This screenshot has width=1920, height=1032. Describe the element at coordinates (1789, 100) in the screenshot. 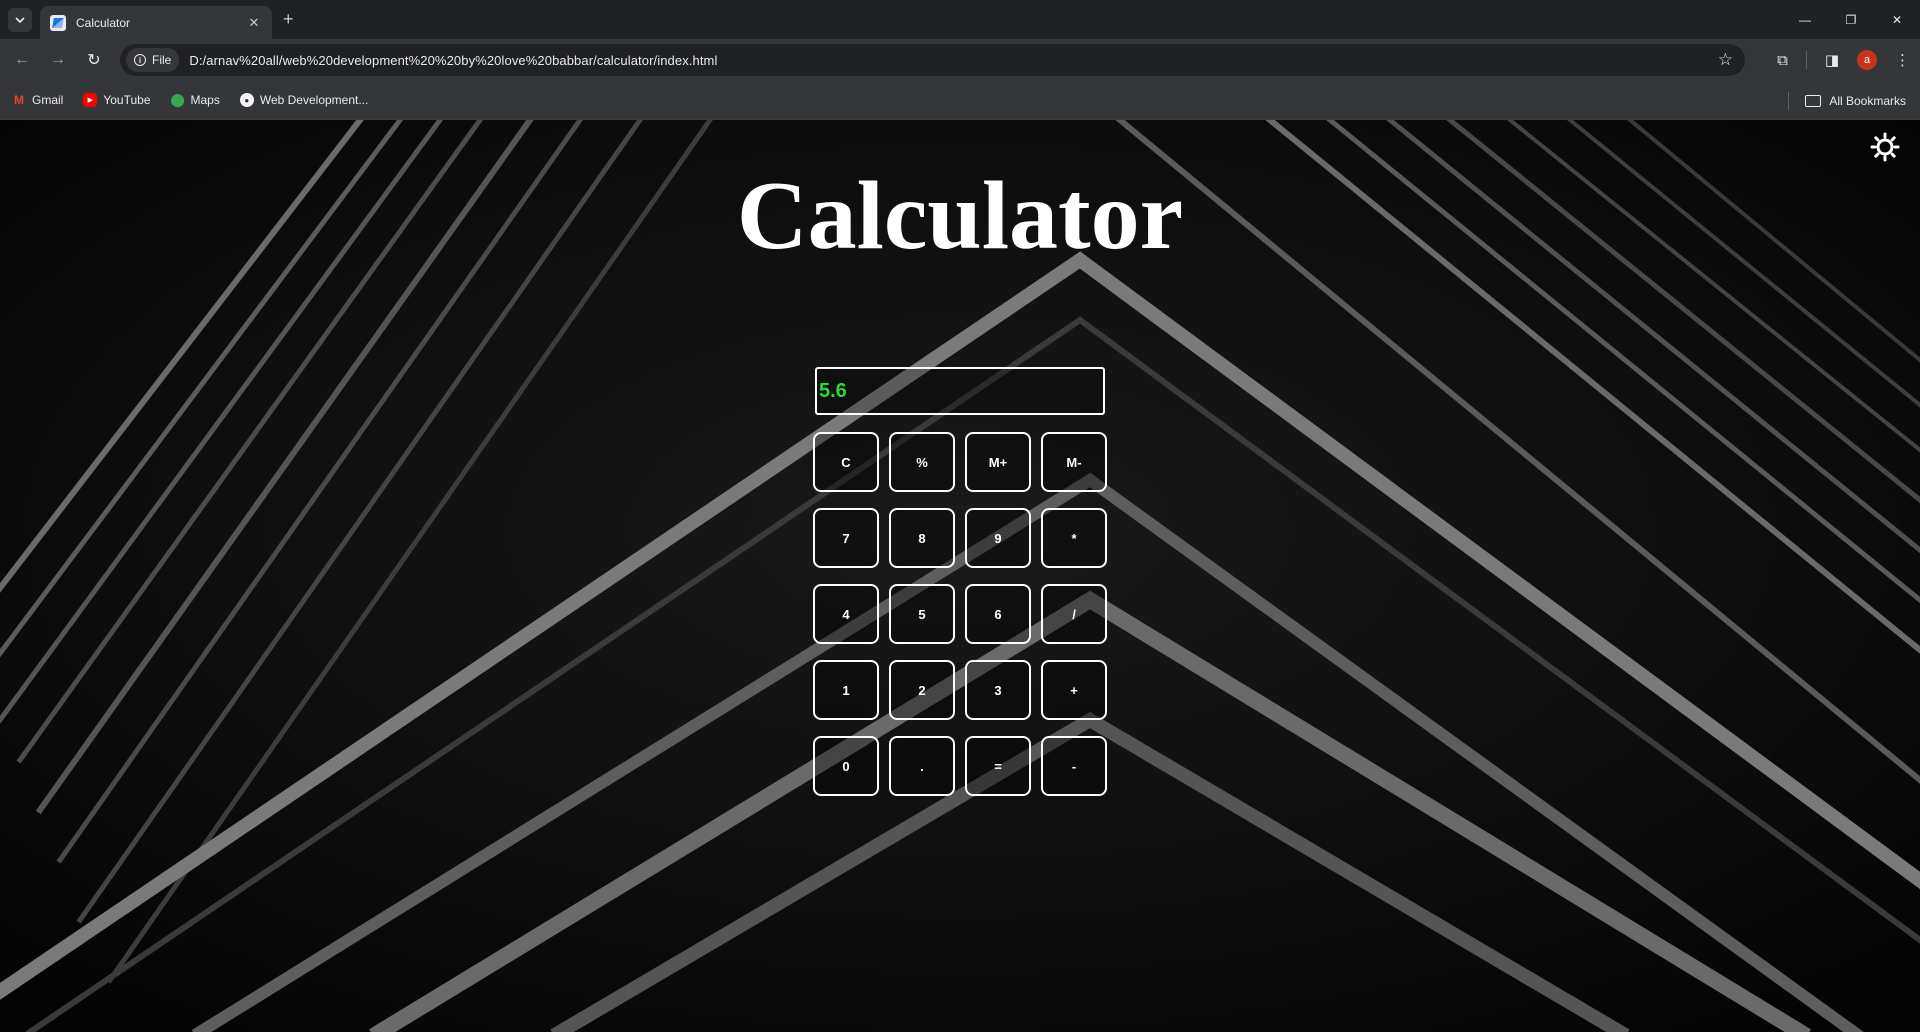

I see `bookmarks-divider` at that location.